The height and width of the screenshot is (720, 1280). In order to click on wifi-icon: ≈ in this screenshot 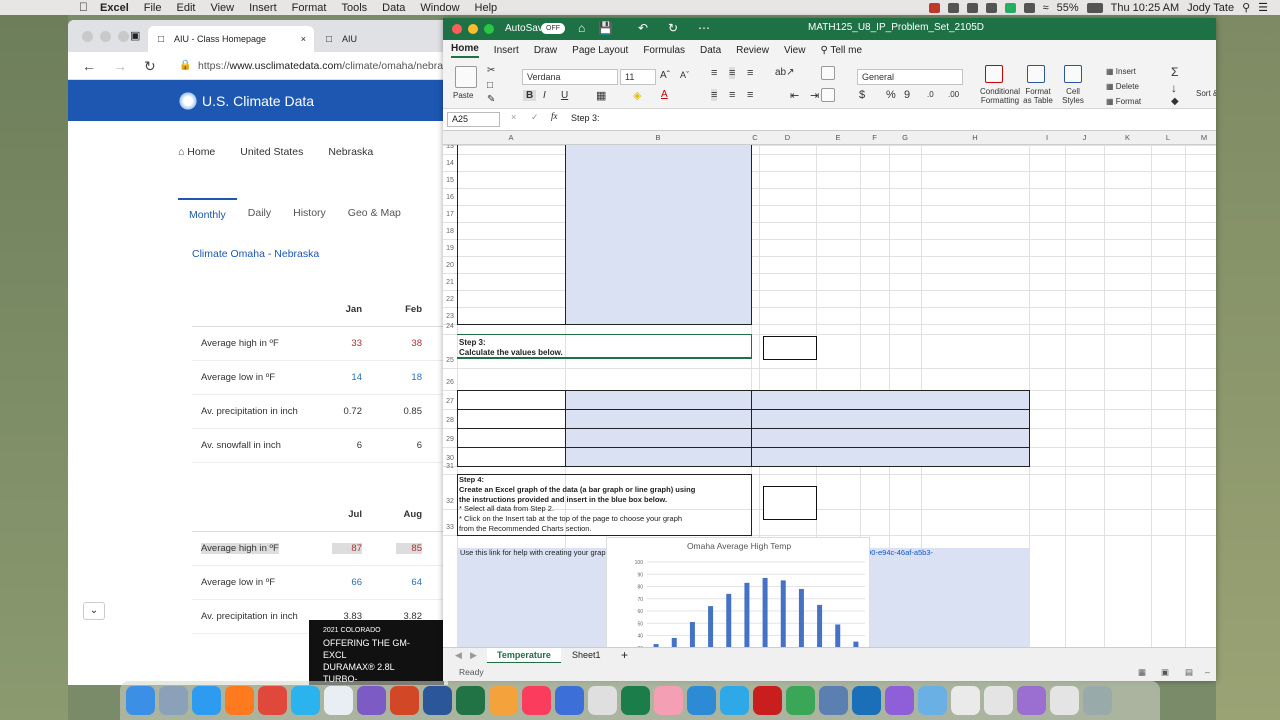, I will do `click(1046, 8)`.